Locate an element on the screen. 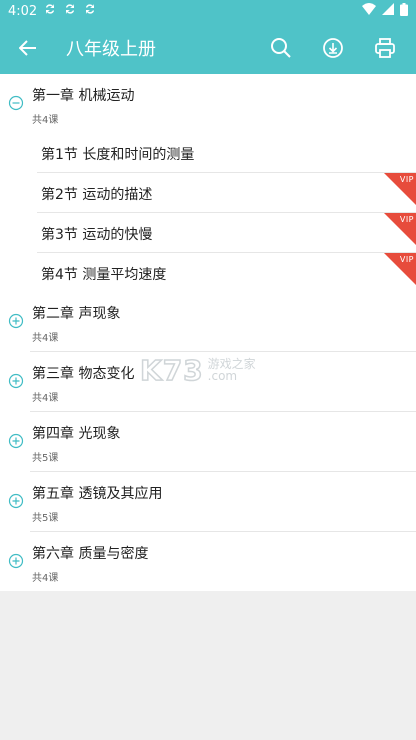 This screenshot has width=416, height=740. chapter-item: 第四章 光现象 共5课 is located at coordinates (208, 441).